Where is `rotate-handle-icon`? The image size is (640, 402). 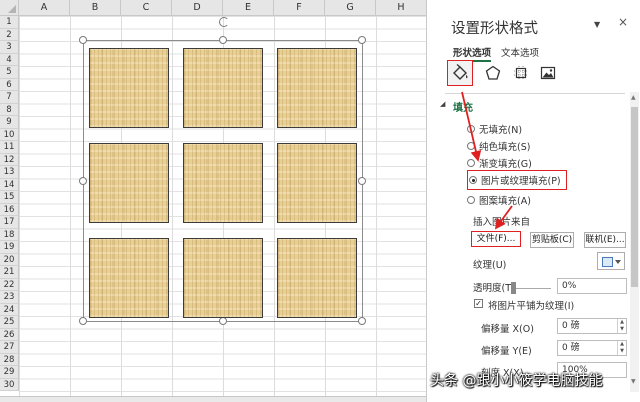
rotate-handle-icon is located at coordinates (224, 22).